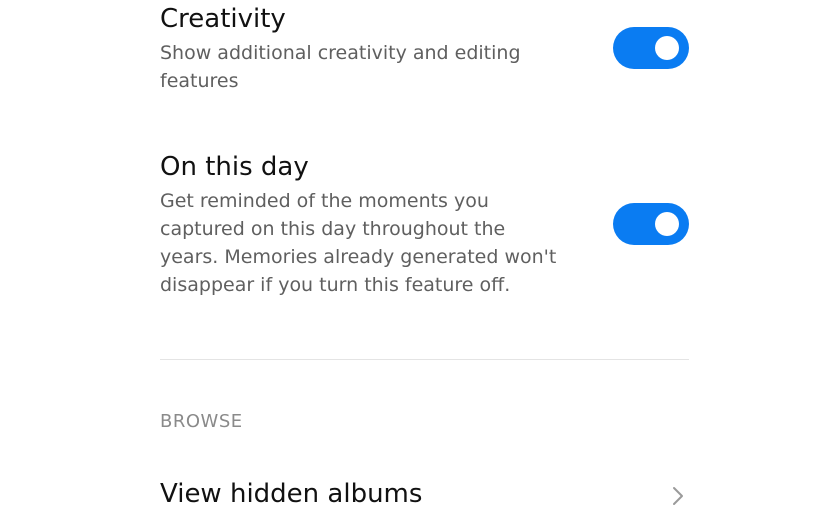  I want to click on setting-title: Creativity, so click(223, 19).